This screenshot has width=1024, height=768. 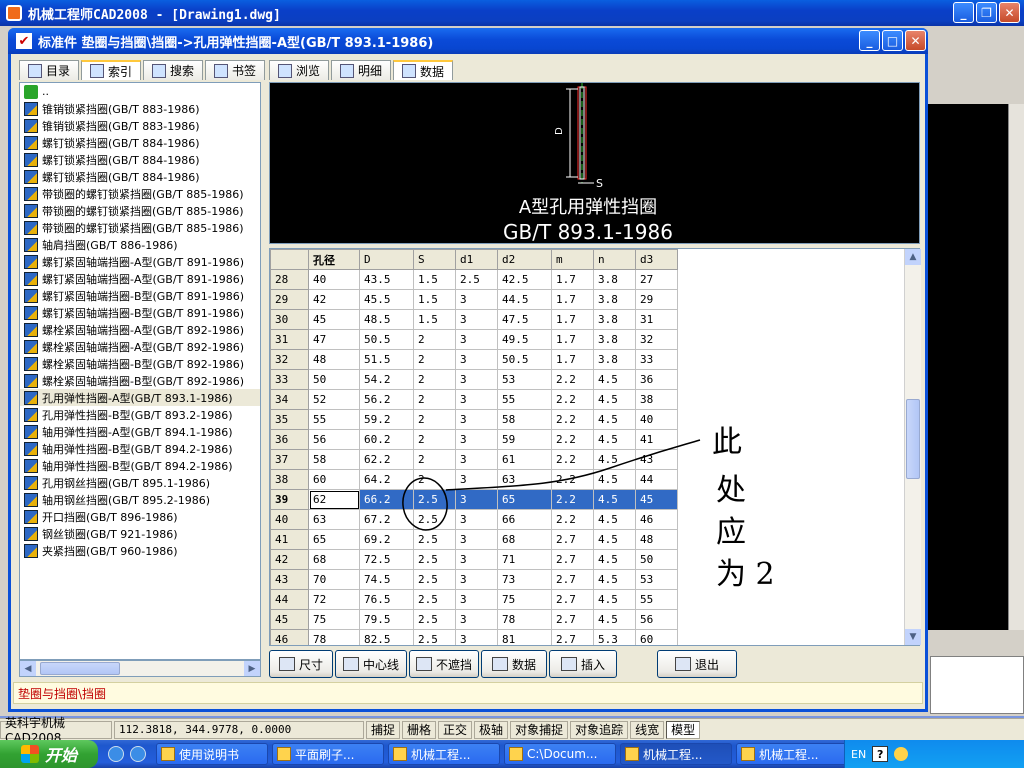 I want to click on scroll-left-icon: ◀, so click(x=28, y=668).